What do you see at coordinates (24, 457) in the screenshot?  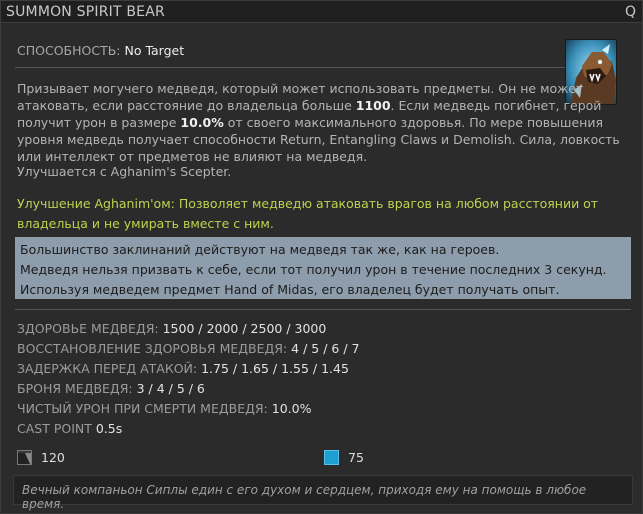 I see `cooldown-icon` at bounding box center [24, 457].